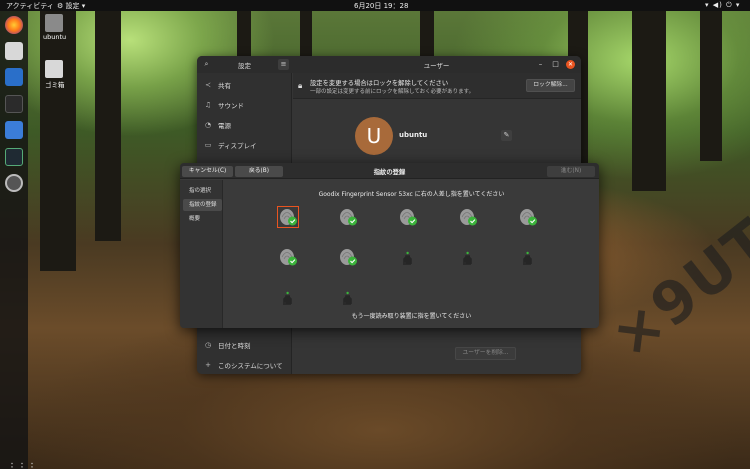 This screenshot has height=469, width=750. I want to click on close-button: ✕, so click(570, 64).